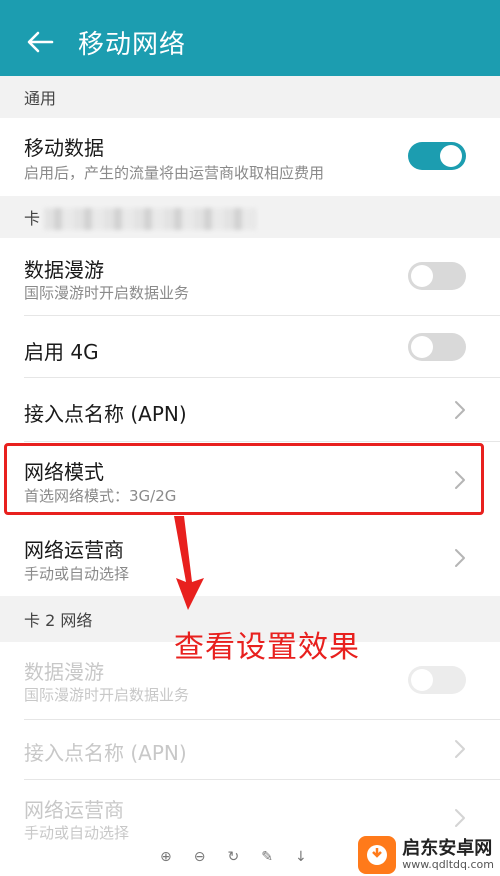 This screenshot has height=876, width=500. Describe the element at coordinates (64, 270) in the screenshot. I see `card1-roaming-title: 数据漫游` at that location.